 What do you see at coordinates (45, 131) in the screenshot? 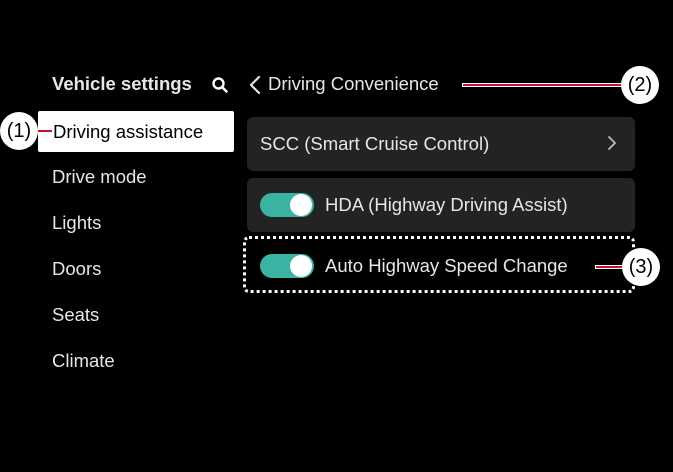
I see `callout-1-leader` at bounding box center [45, 131].